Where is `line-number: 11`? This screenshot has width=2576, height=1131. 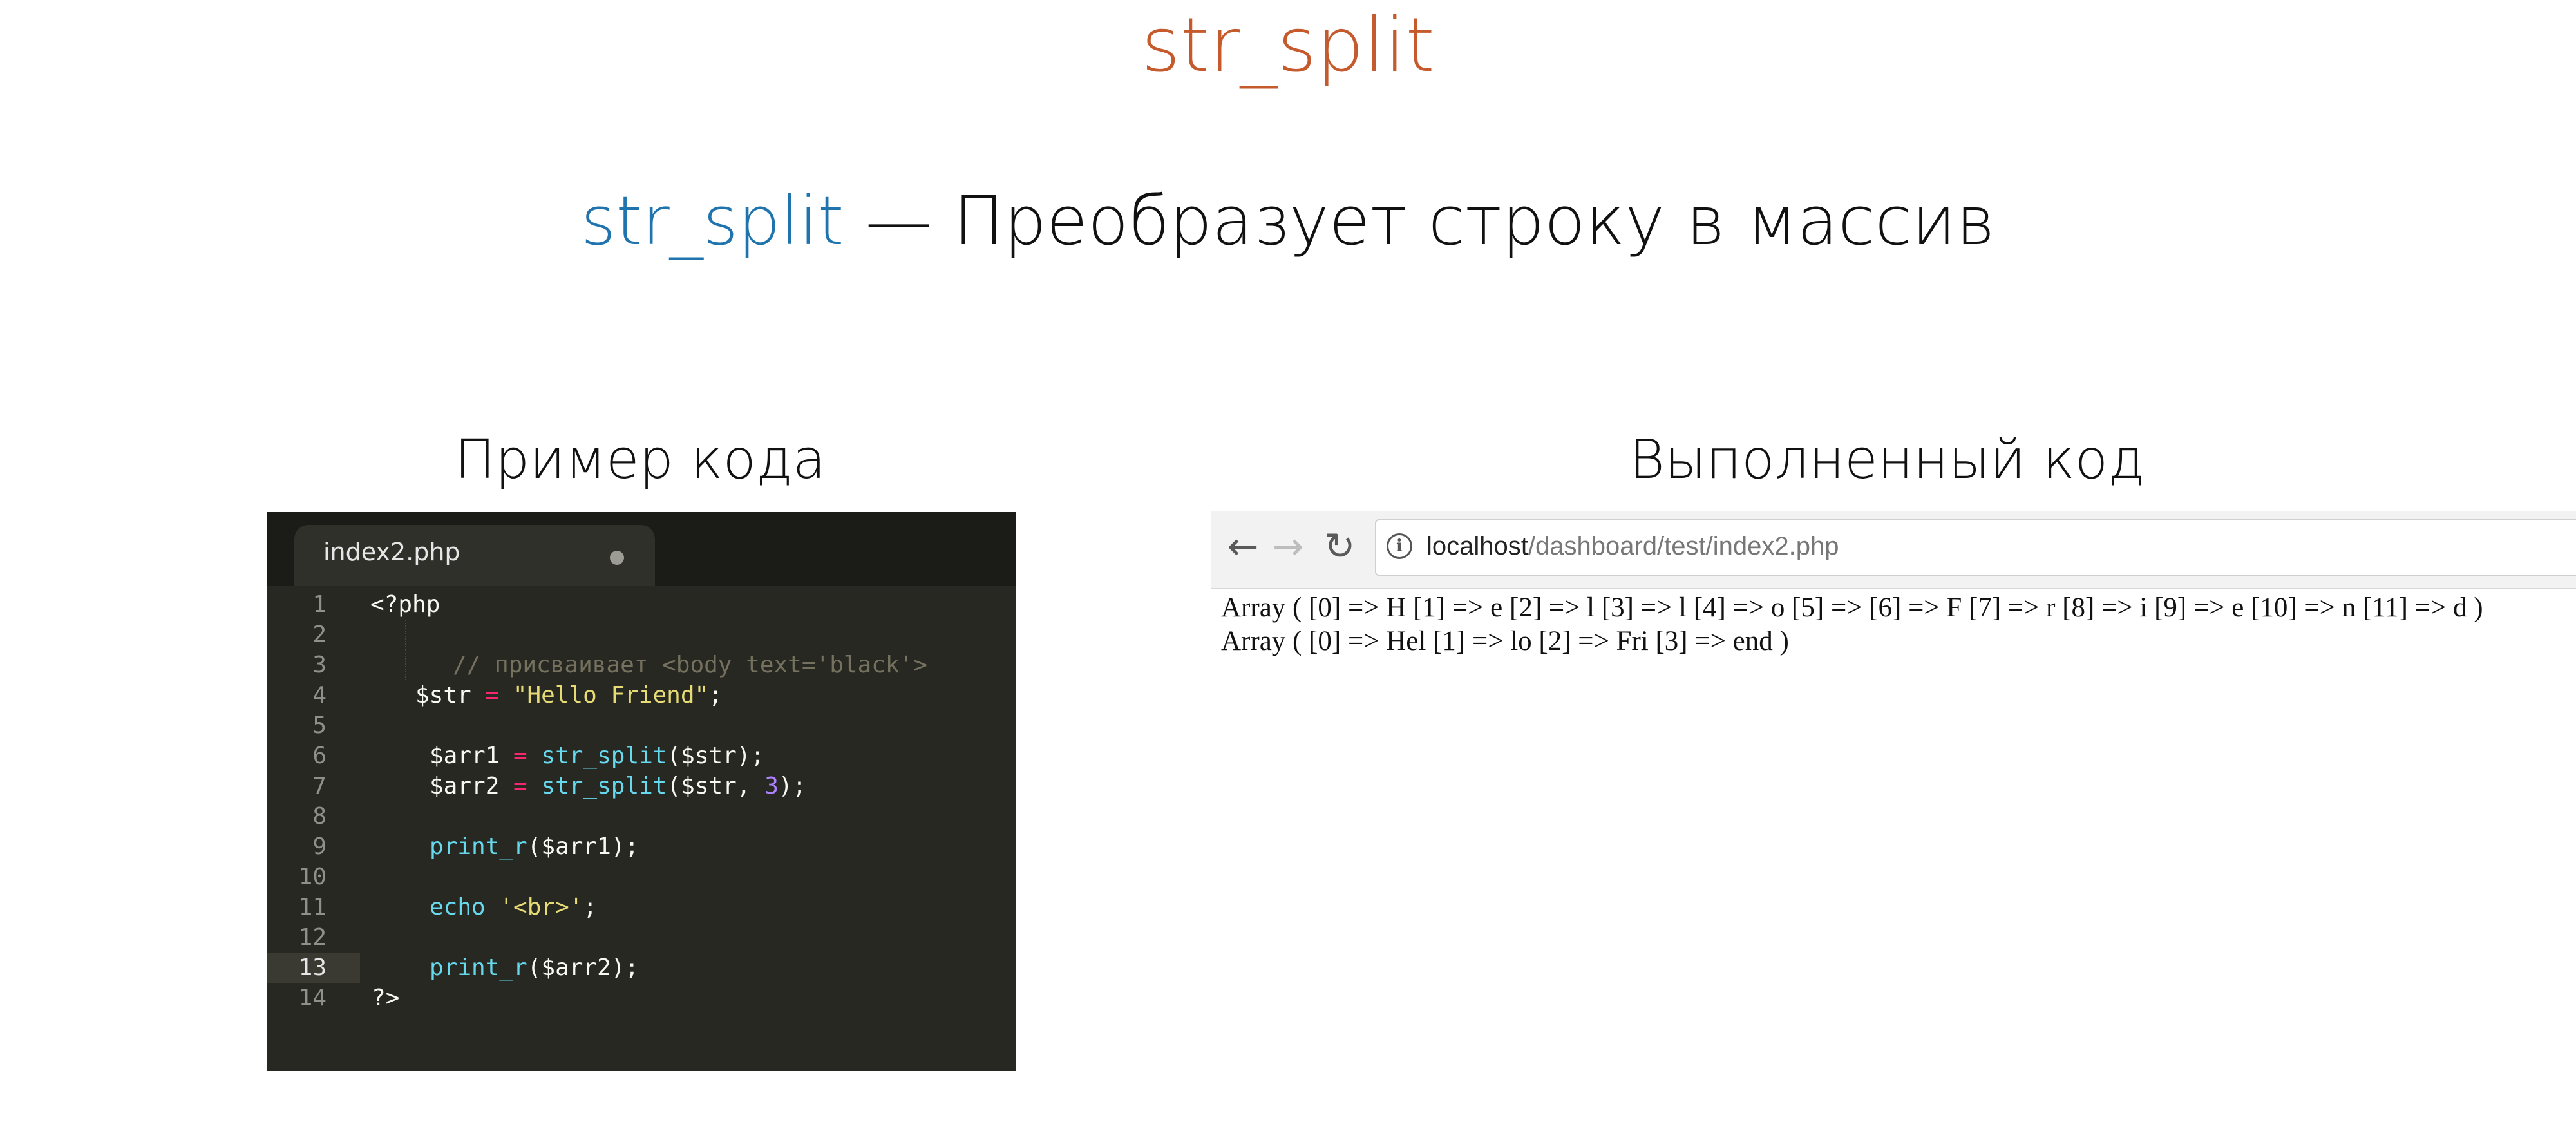
line-number: 11 is located at coordinates (312, 907).